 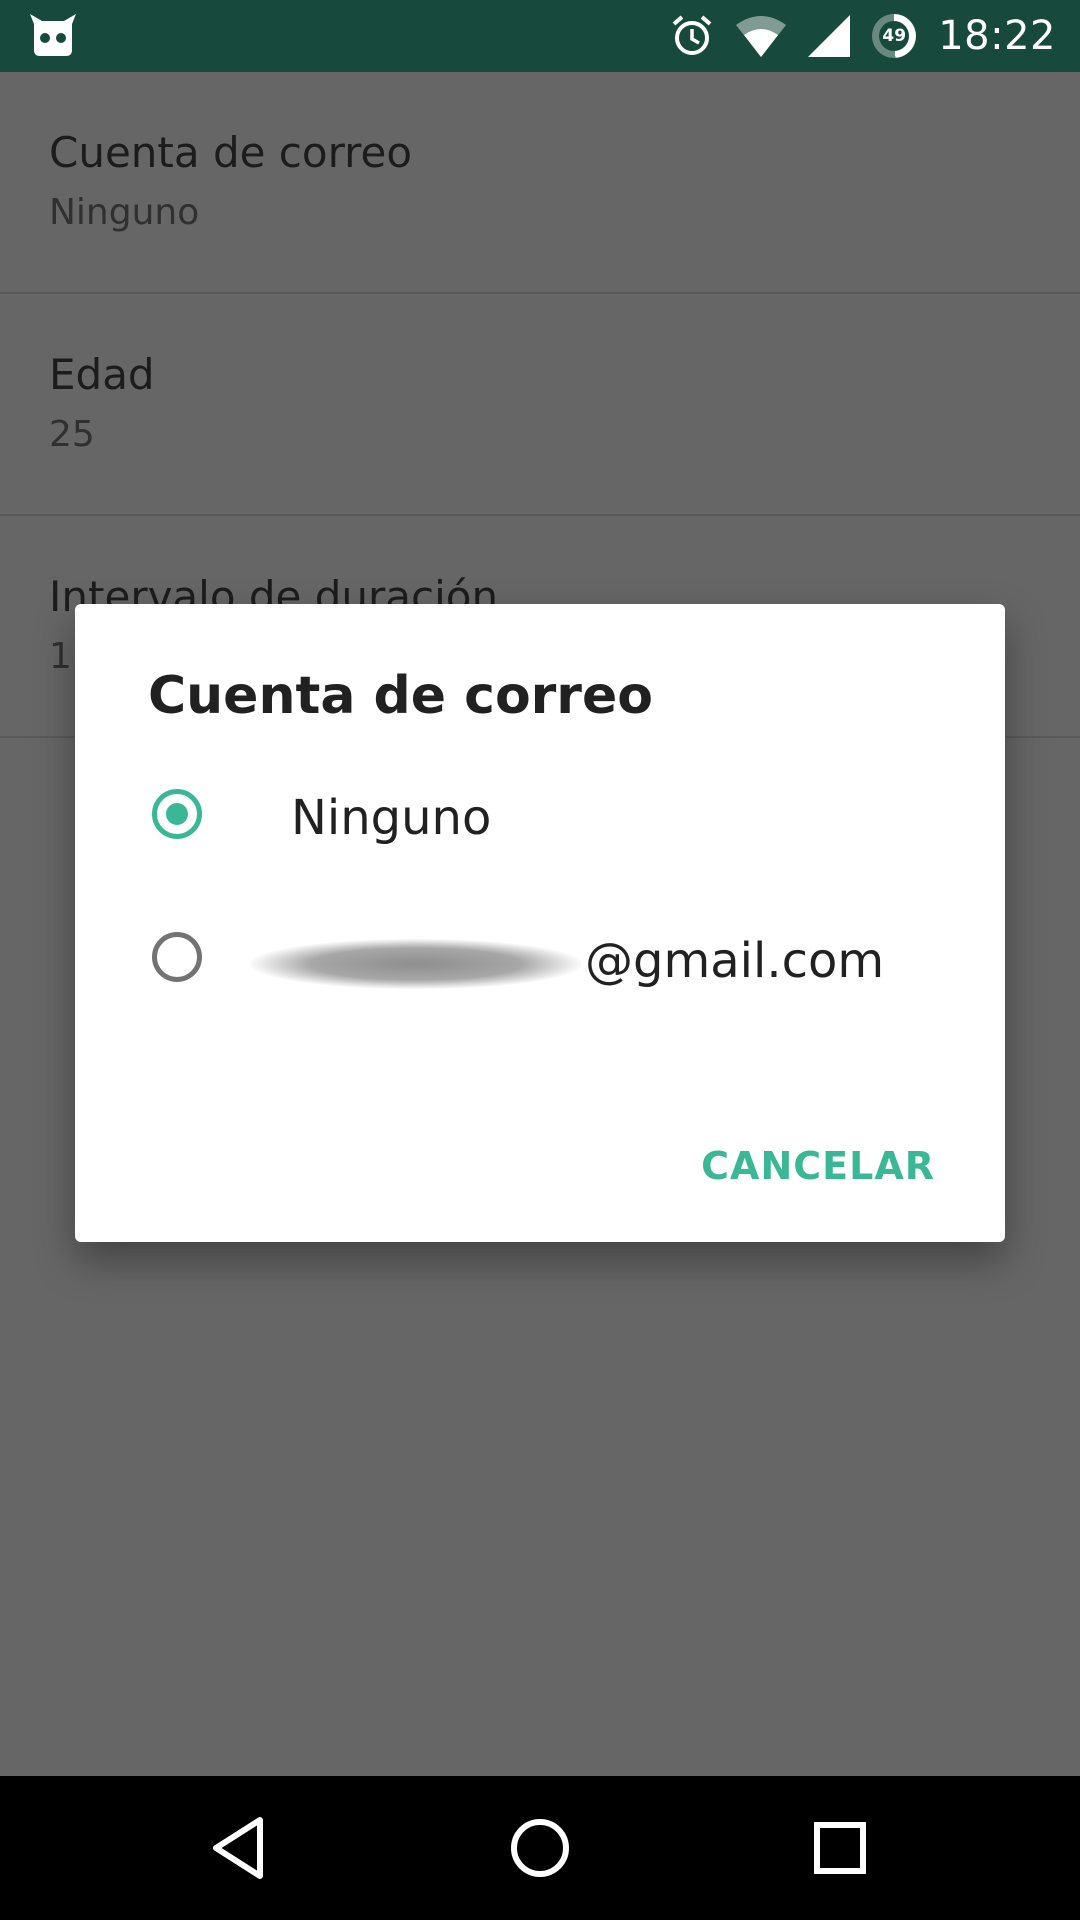 I want to click on alarm-icon, so click(x=692, y=35).